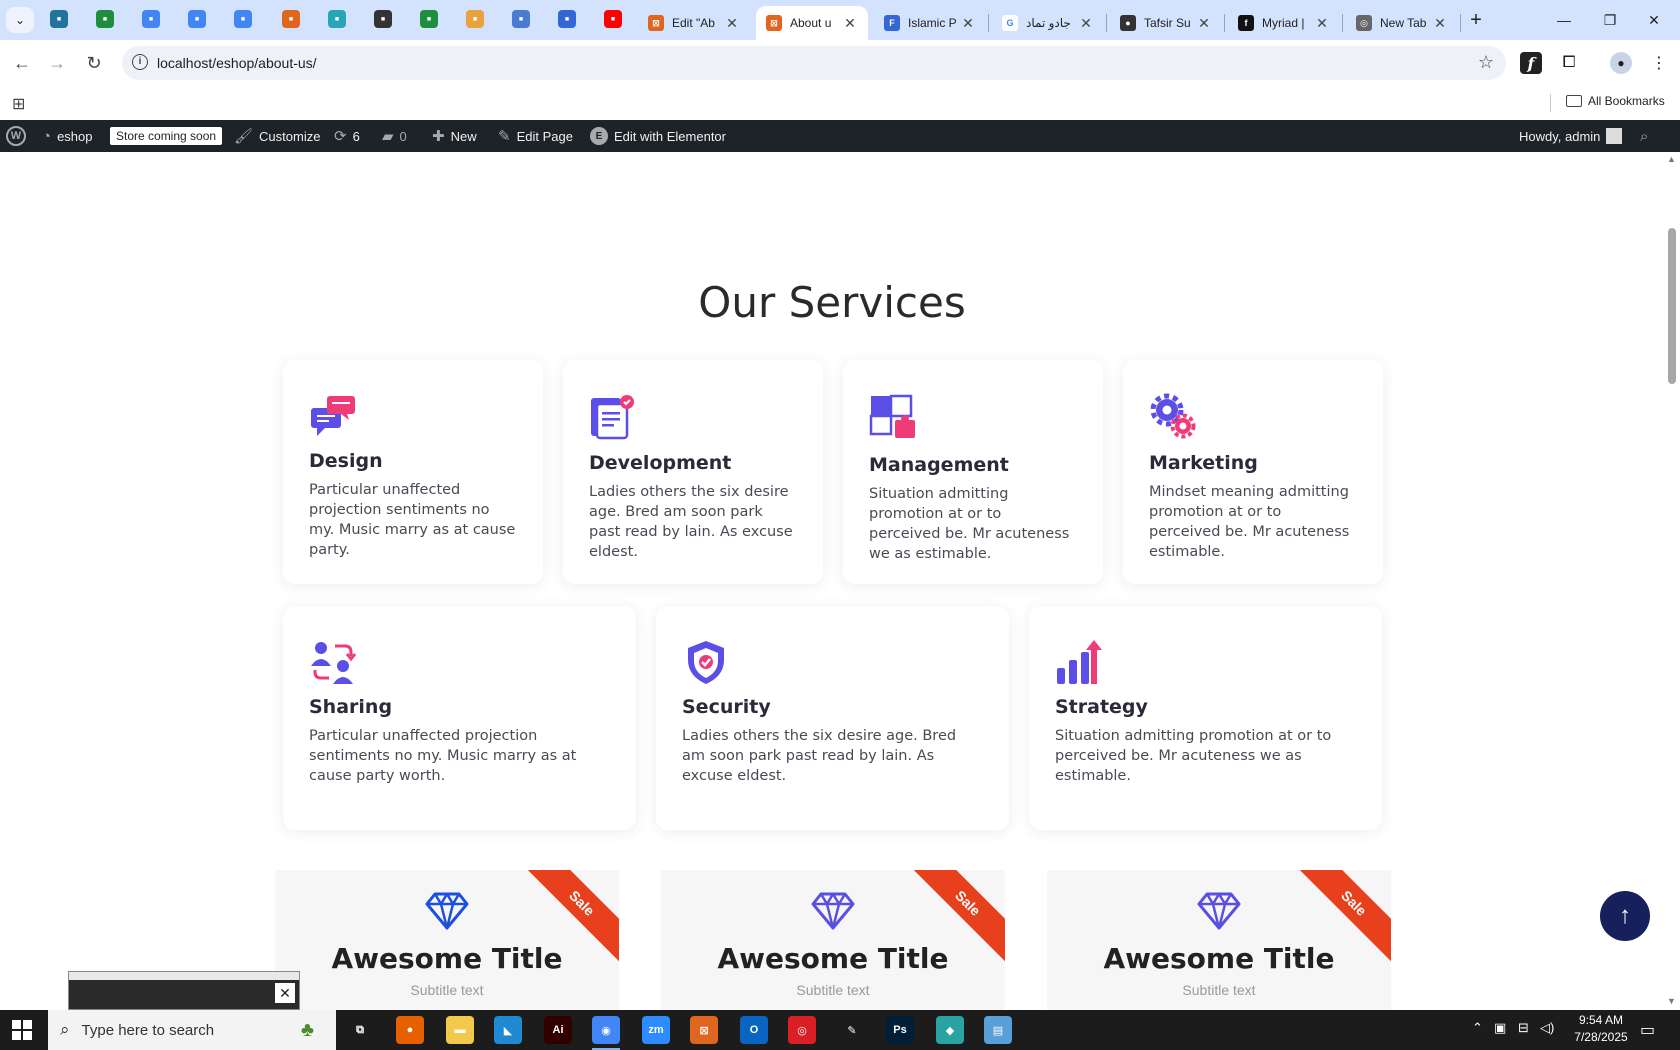 Image resolution: width=1680 pixels, height=1050 pixels. I want to click on windows-start-button, so click(22, 1030).